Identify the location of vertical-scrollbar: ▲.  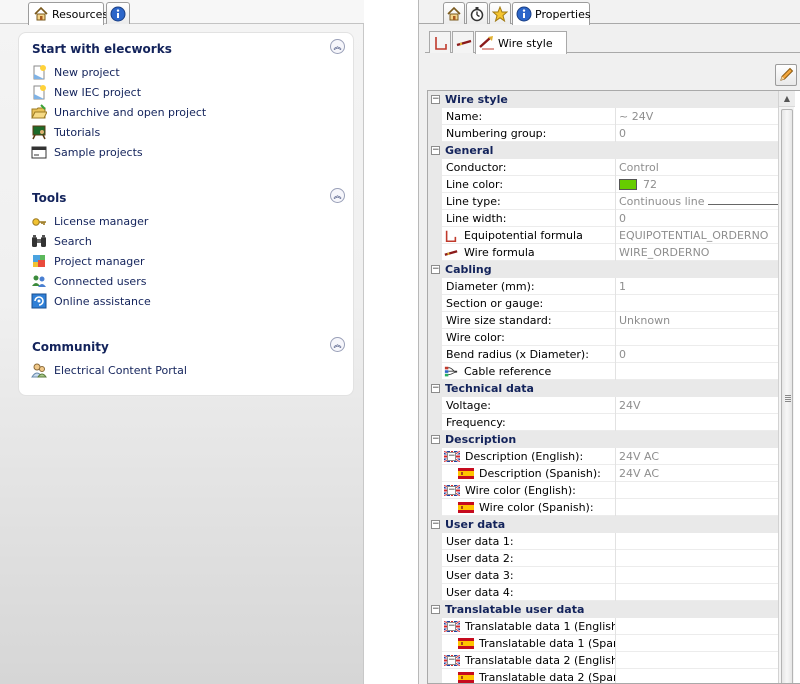
(786, 387).